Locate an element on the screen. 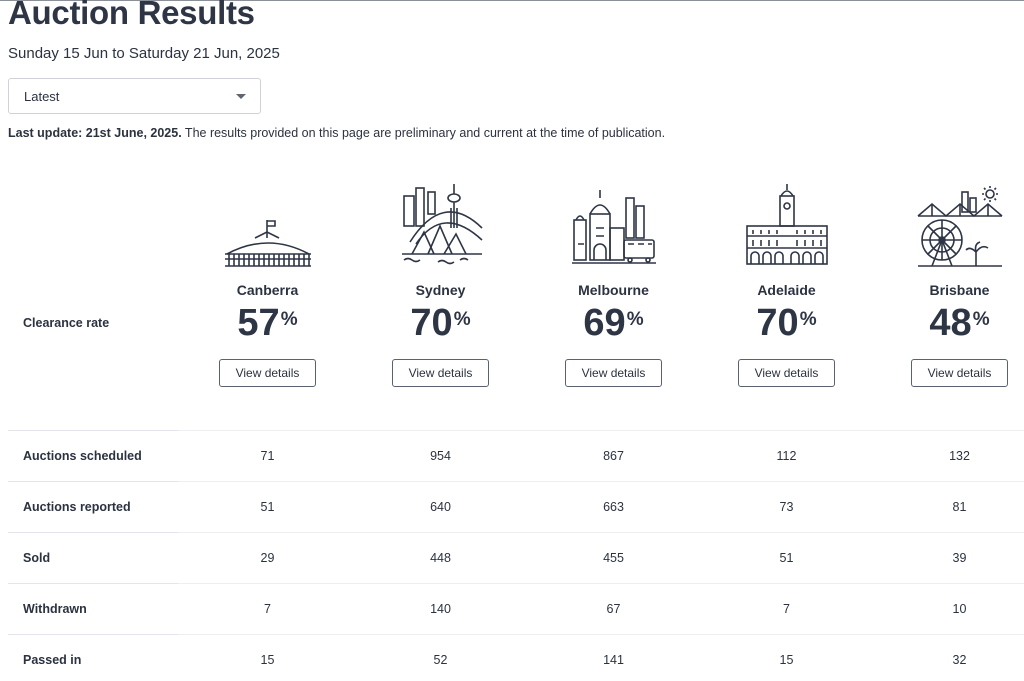  table-cell: 132 is located at coordinates (959, 456).